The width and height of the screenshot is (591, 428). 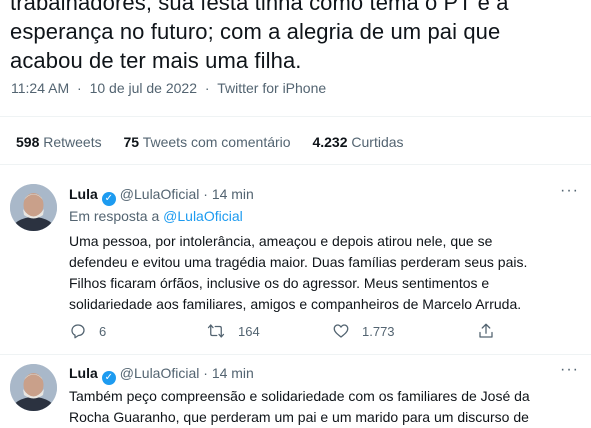 What do you see at coordinates (72, 142) in the screenshot?
I see `retweets-label: Retweets` at bounding box center [72, 142].